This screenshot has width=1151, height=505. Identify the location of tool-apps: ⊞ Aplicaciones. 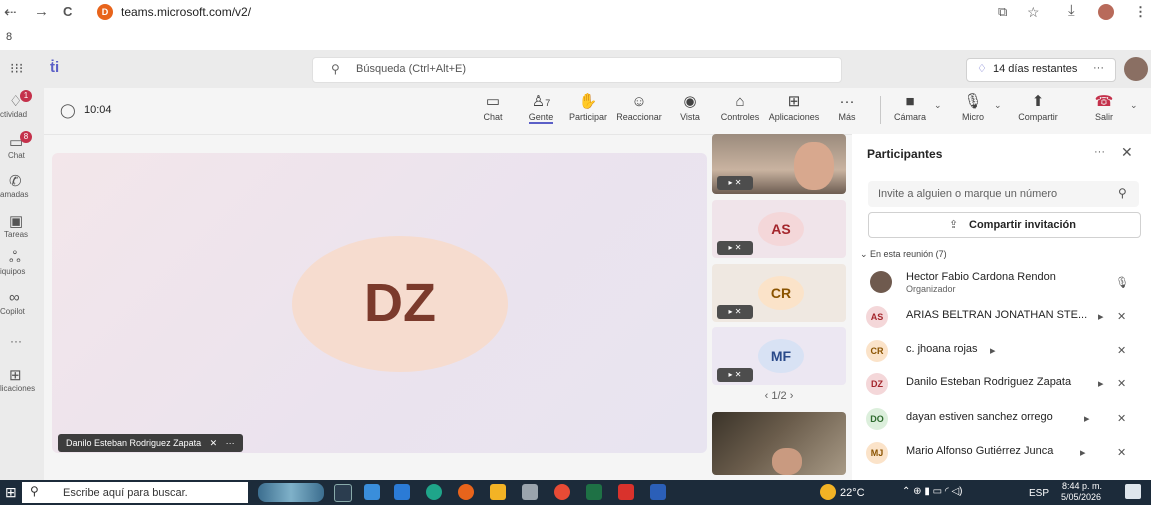
(794, 107).